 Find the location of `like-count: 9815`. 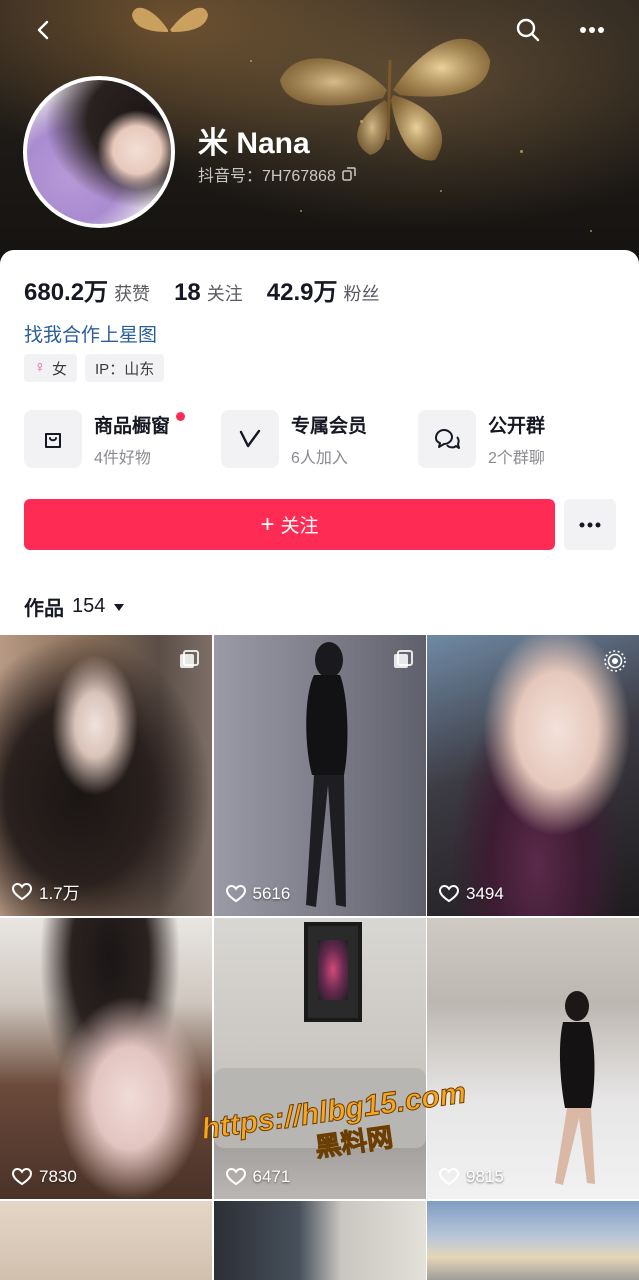

like-count: 9815 is located at coordinates (471, 1177).